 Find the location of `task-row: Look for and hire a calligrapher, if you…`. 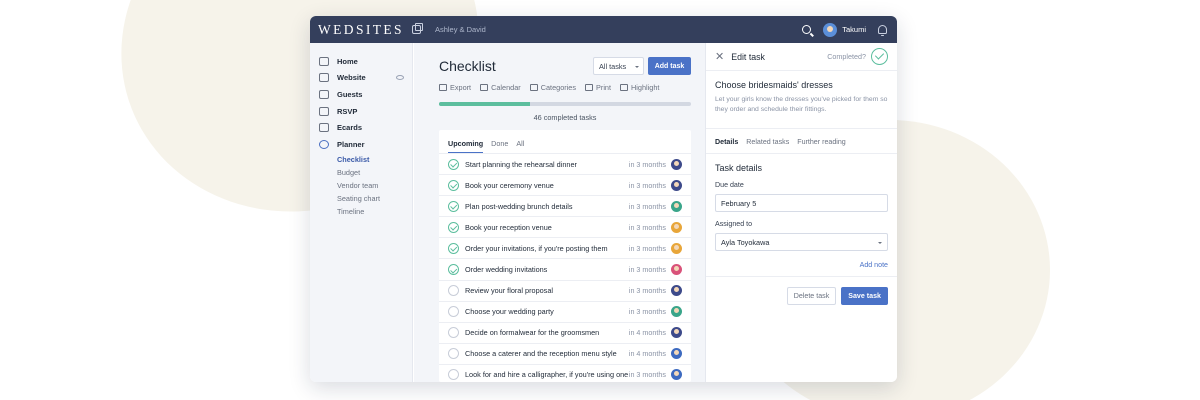

task-row: Look for and hire a calligrapher, if you… is located at coordinates (565, 373).